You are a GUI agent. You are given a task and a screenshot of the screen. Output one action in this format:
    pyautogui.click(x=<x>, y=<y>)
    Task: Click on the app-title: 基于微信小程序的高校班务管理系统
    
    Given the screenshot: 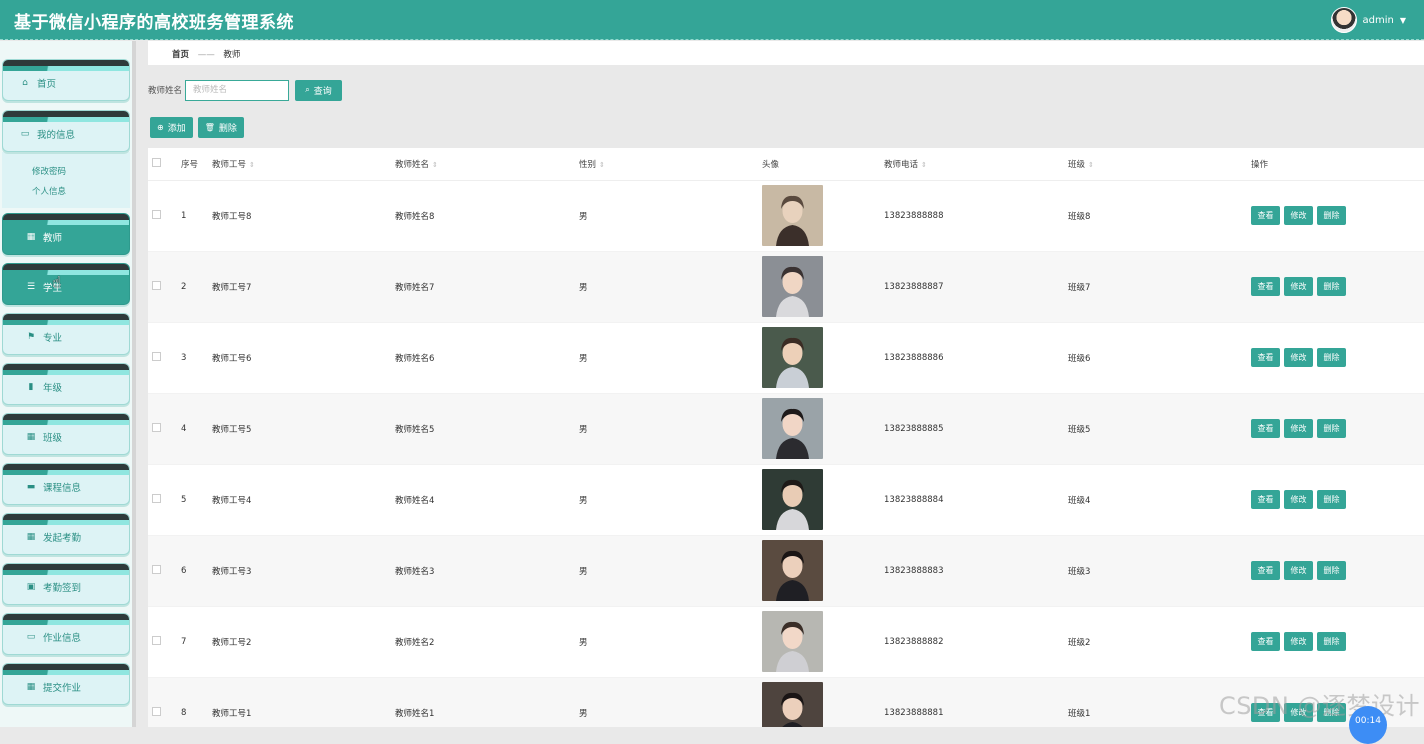 What is the action you would take?
    pyautogui.click(x=154, y=23)
    